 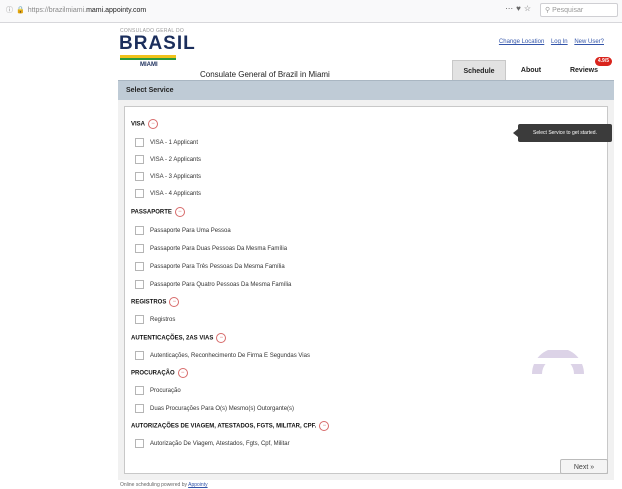 What do you see at coordinates (153, 485) in the screenshot?
I see `footer-text: Online scheduling powered by` at bounding box center [153, 485].